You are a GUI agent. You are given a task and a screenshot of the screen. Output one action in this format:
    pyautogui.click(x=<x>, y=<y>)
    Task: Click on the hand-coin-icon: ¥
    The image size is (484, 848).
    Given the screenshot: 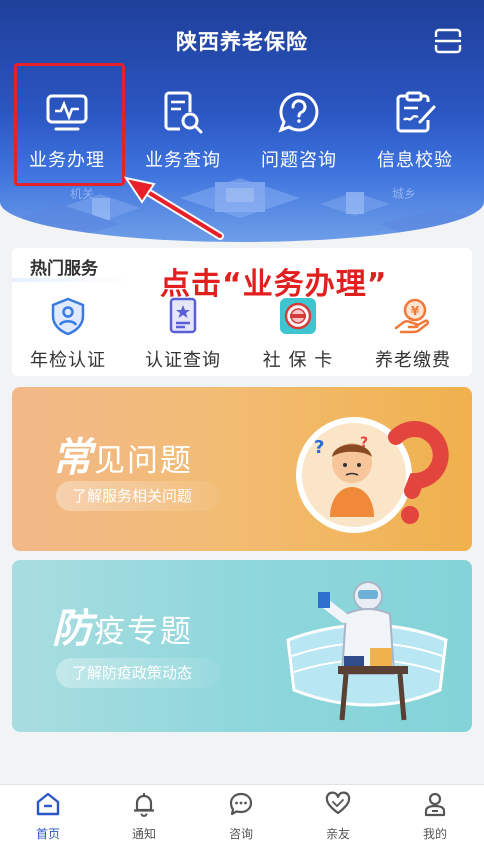 What is the action you would take?
    pyautogui.click(x=412, y=316)
    